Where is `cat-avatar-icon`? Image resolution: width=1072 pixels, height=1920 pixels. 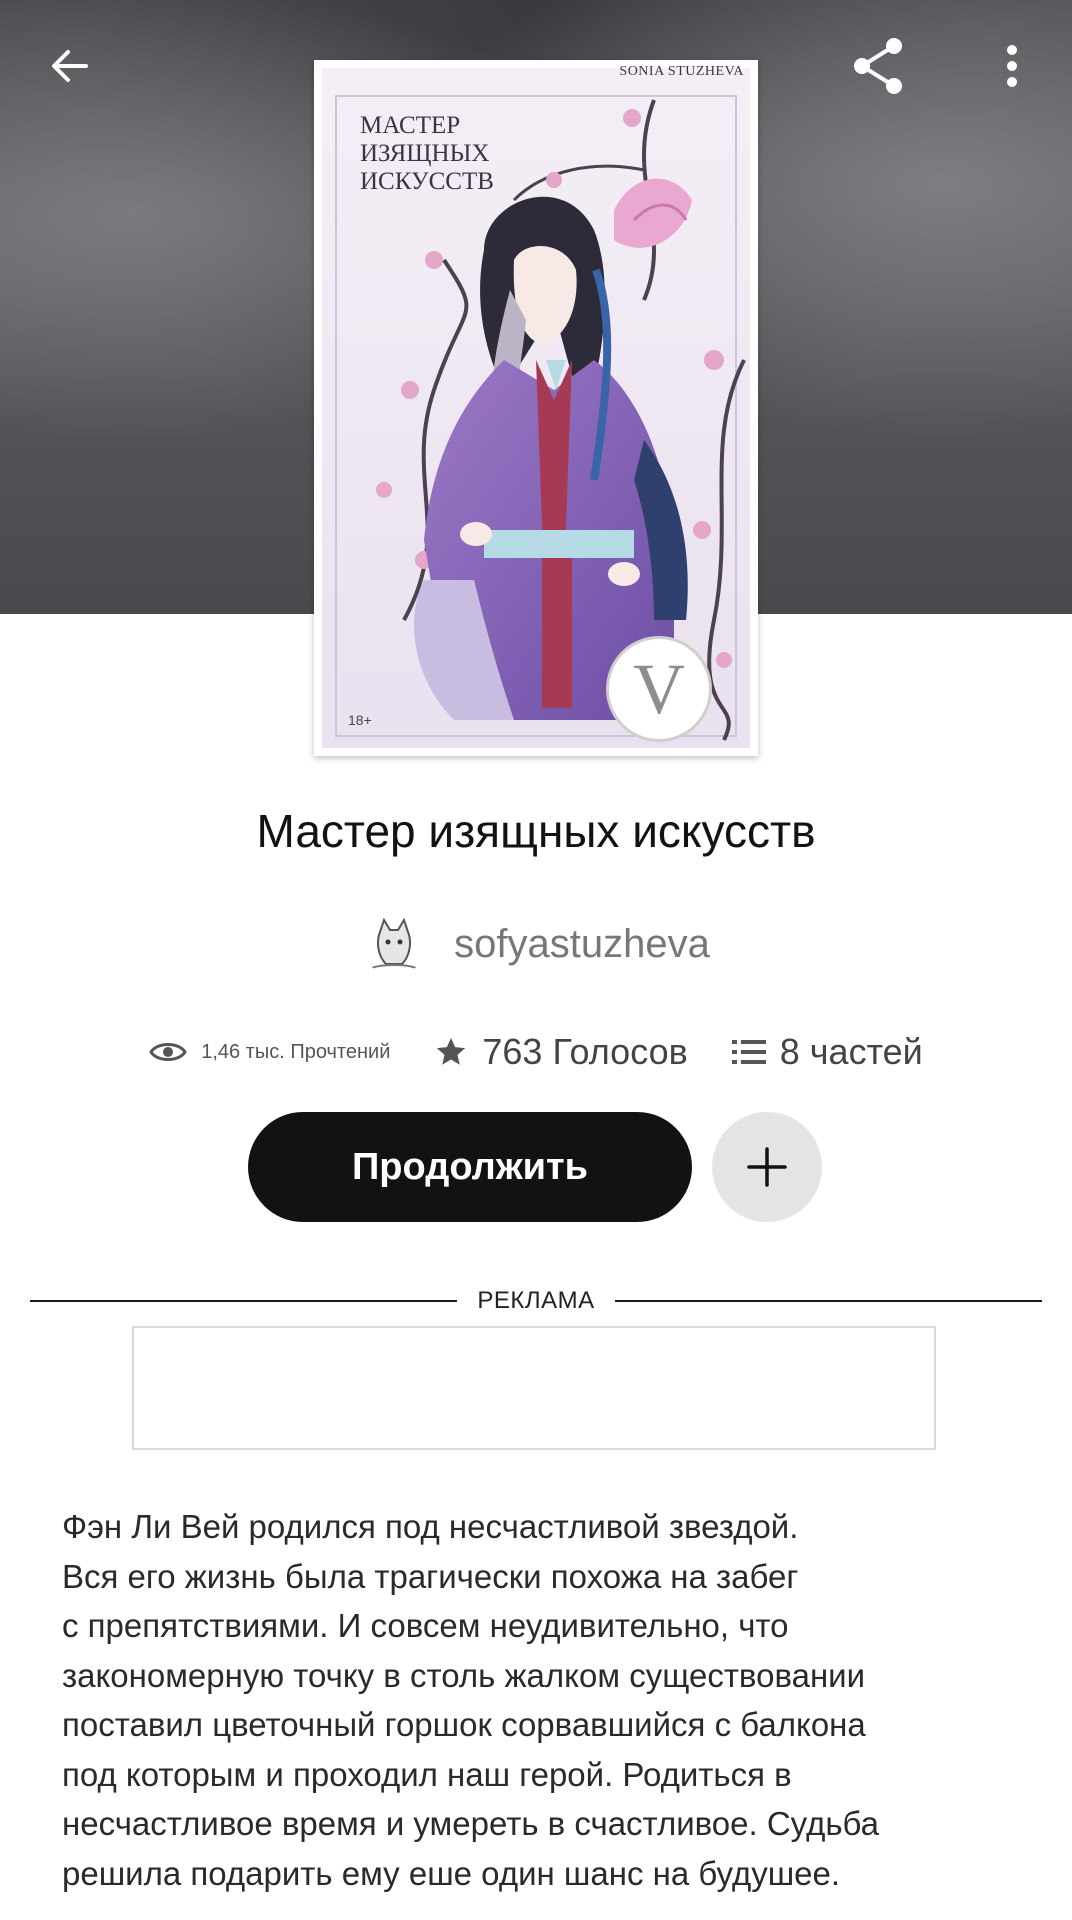 cat-avatar-icon is located at coordinates (394, 944).